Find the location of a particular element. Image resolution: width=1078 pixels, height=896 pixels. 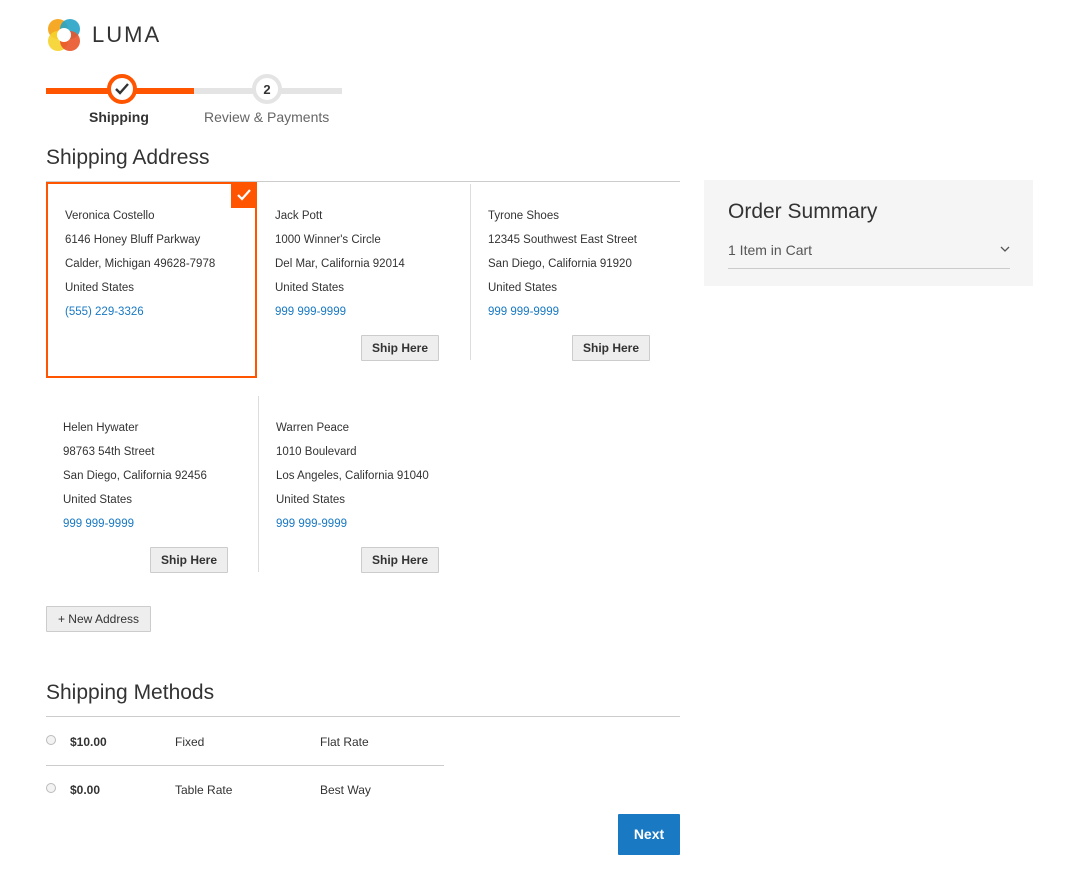

shipping-method-carrier: Flat Rate is located at coordinates (344, 742).